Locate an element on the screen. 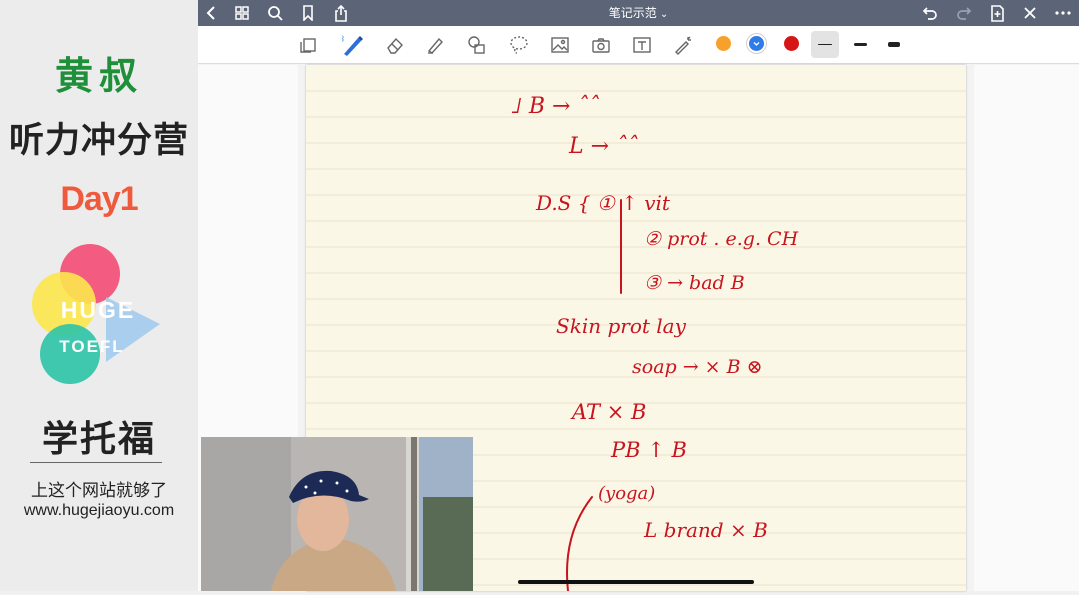  logo-text-huge: HUGE is located at coordinates (98, 310).